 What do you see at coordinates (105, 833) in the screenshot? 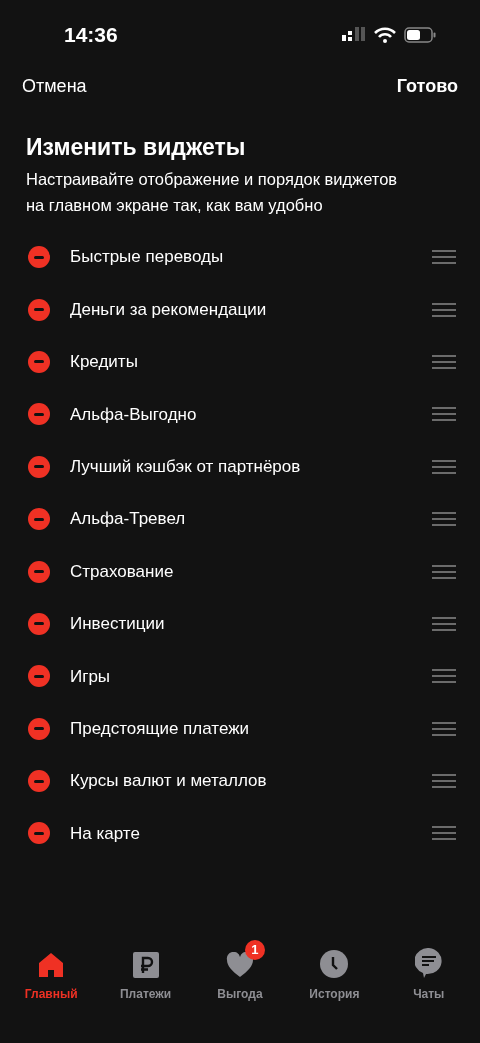
I see `widget-label: На карте` at bounding box center [105, 833].